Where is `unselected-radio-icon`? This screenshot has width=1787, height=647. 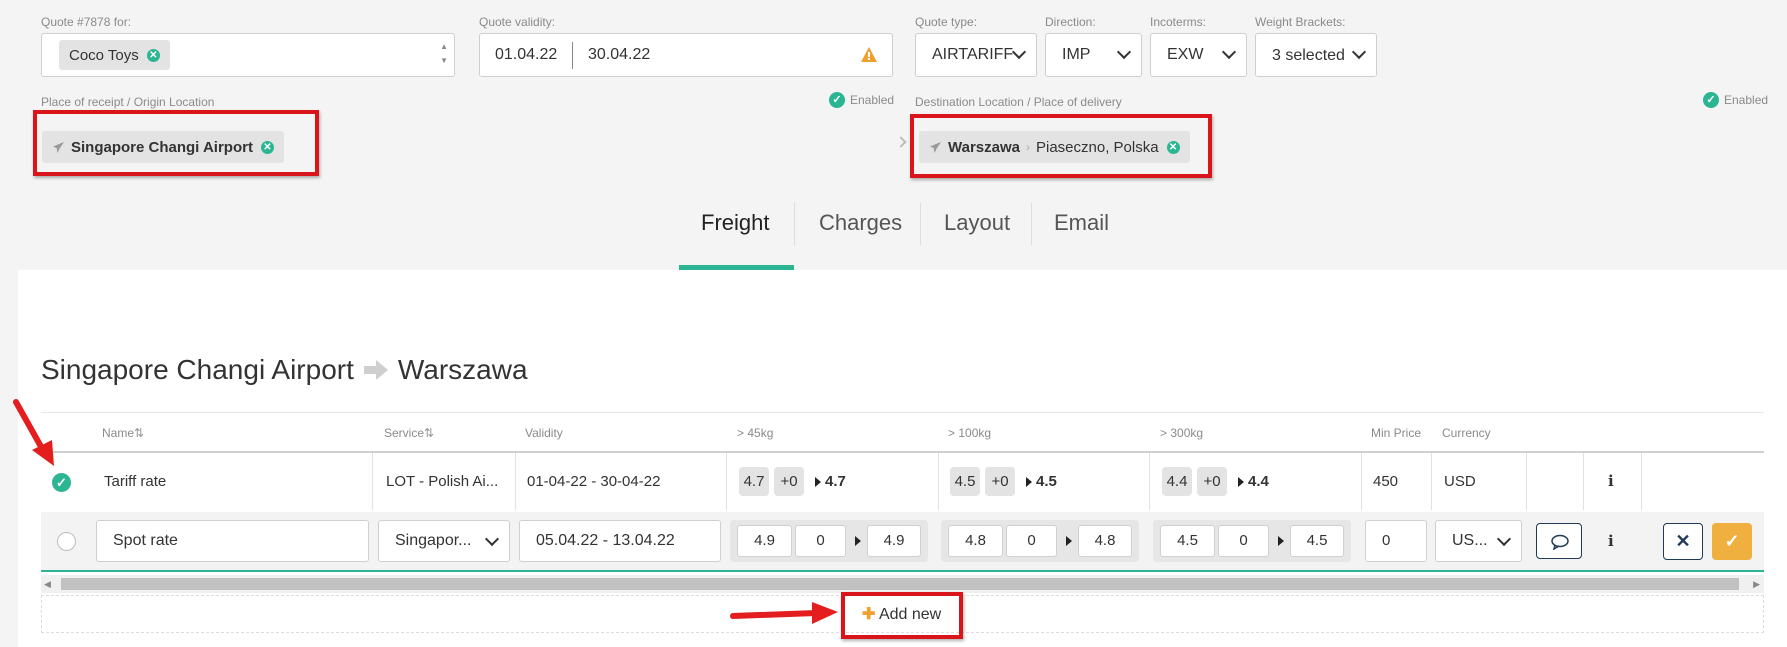 unselected-radio-icon is located at coordinates (66, 541).